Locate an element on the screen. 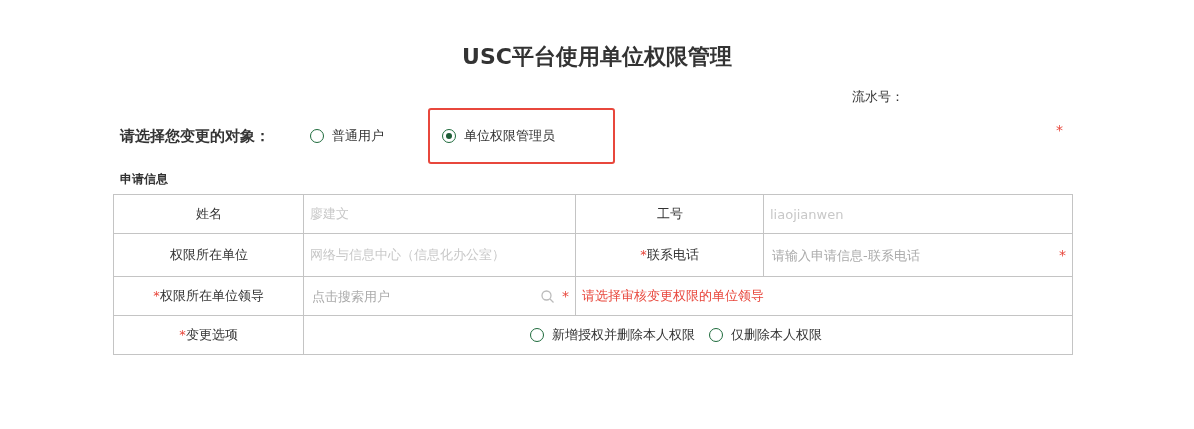  field-label: 工号 is located at coordinates (669, 214).